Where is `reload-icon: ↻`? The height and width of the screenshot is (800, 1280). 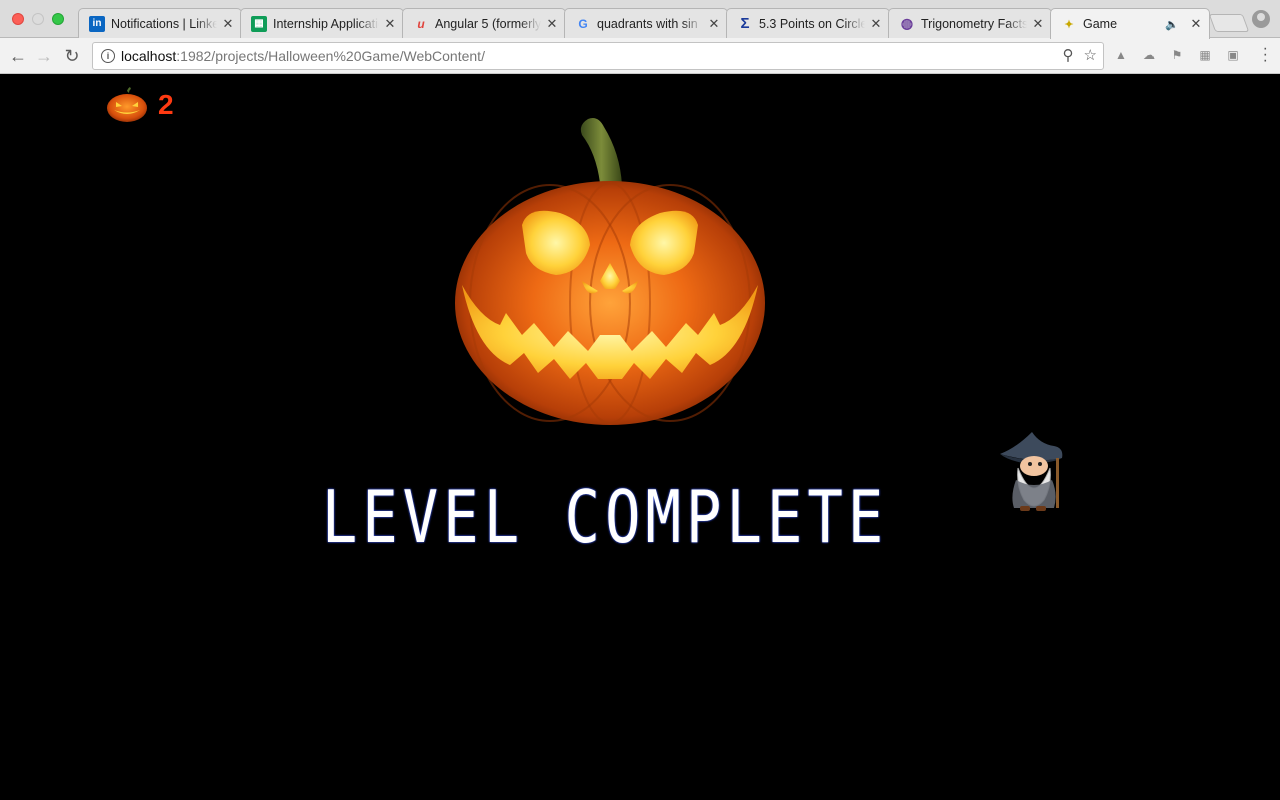
reload-icon: ↻ is located at coordinates (72, 56).